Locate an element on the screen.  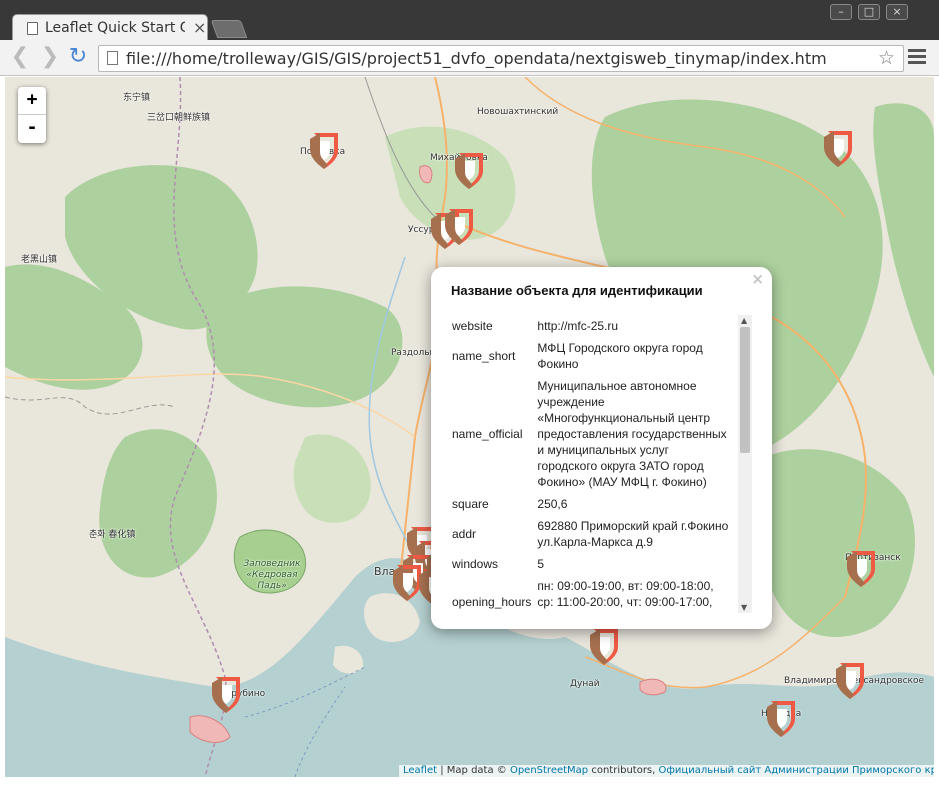
attribute-value: http://mfc-25.ru is located at coordinates (578, 326).